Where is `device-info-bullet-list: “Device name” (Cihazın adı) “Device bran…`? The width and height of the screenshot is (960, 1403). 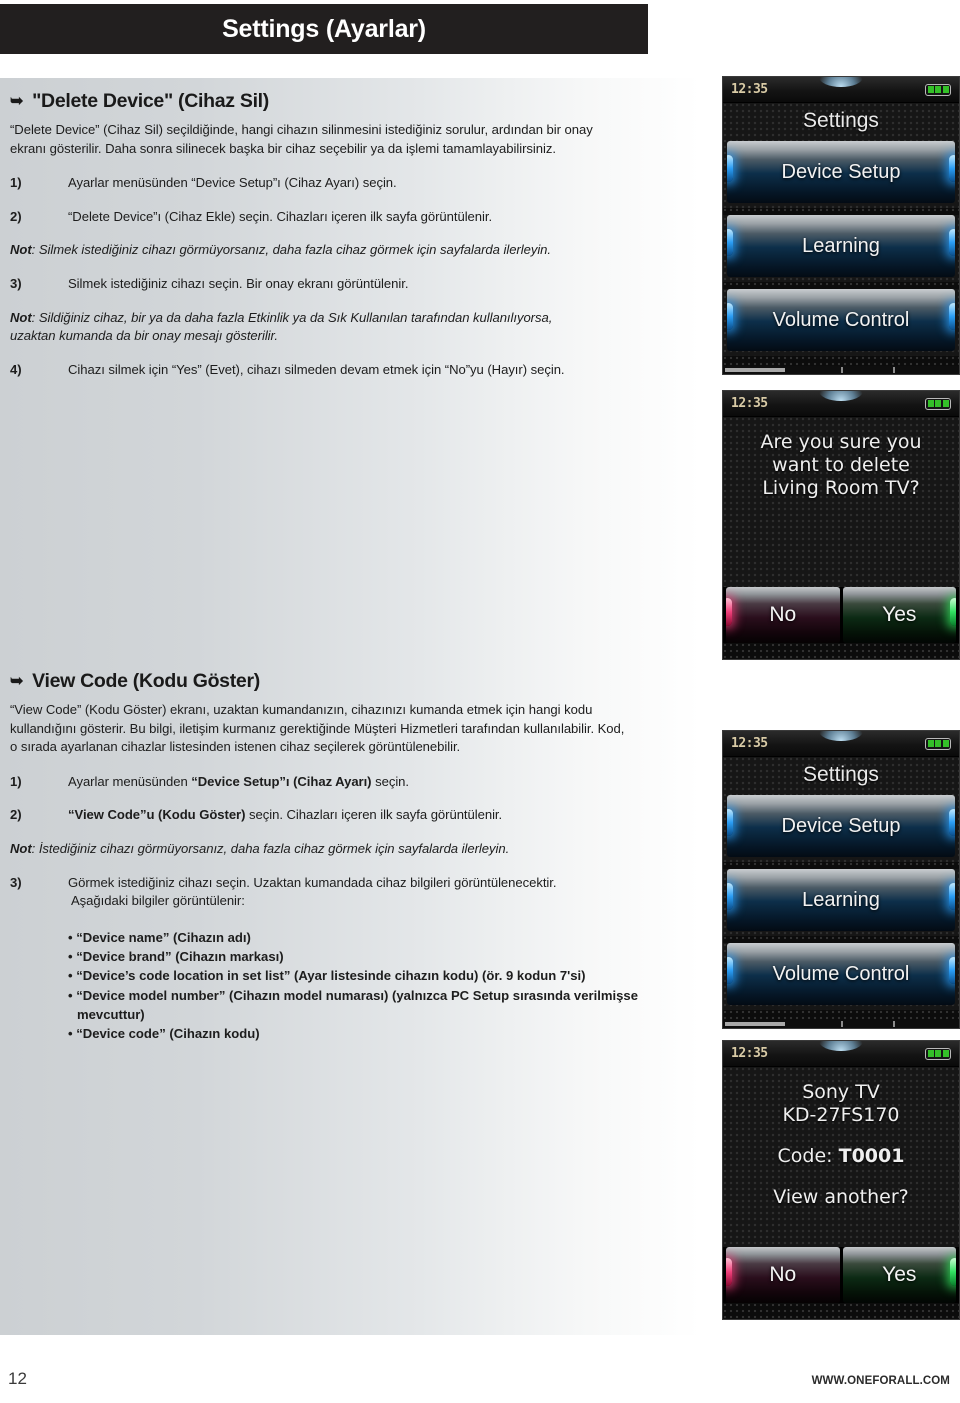 device-info-bullet-list: “Device name” (Cihazın adı) “Device bran… is located at coordinates (354, 986).